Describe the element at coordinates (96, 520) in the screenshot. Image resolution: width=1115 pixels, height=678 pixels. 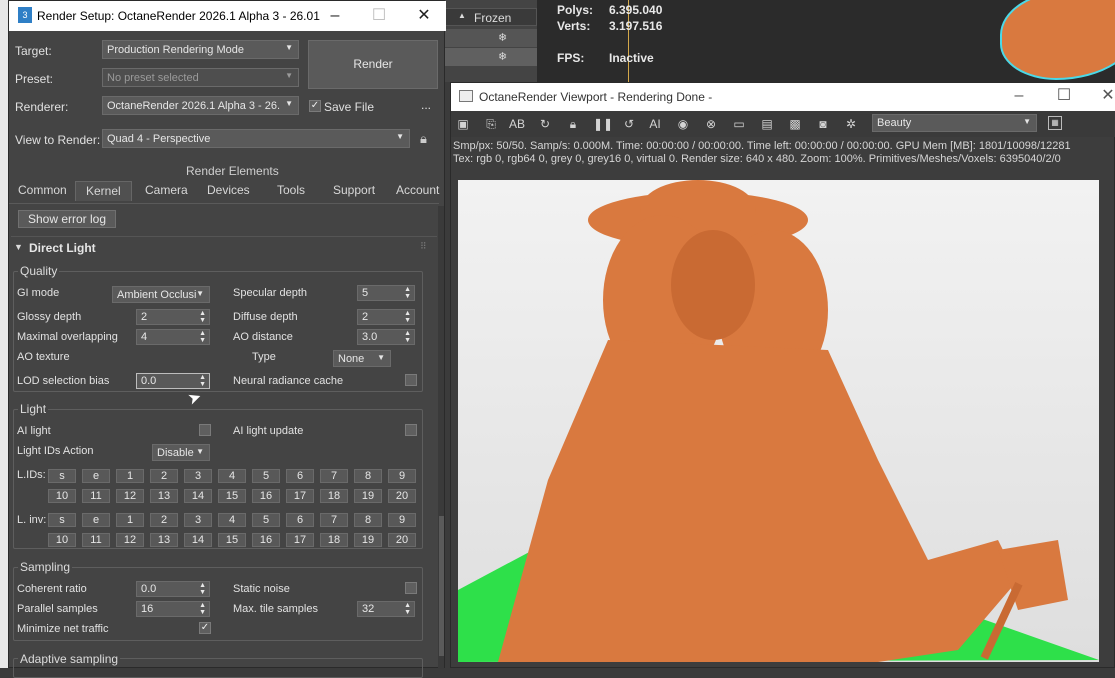
I see `linv-toggle-e: e` at that location.